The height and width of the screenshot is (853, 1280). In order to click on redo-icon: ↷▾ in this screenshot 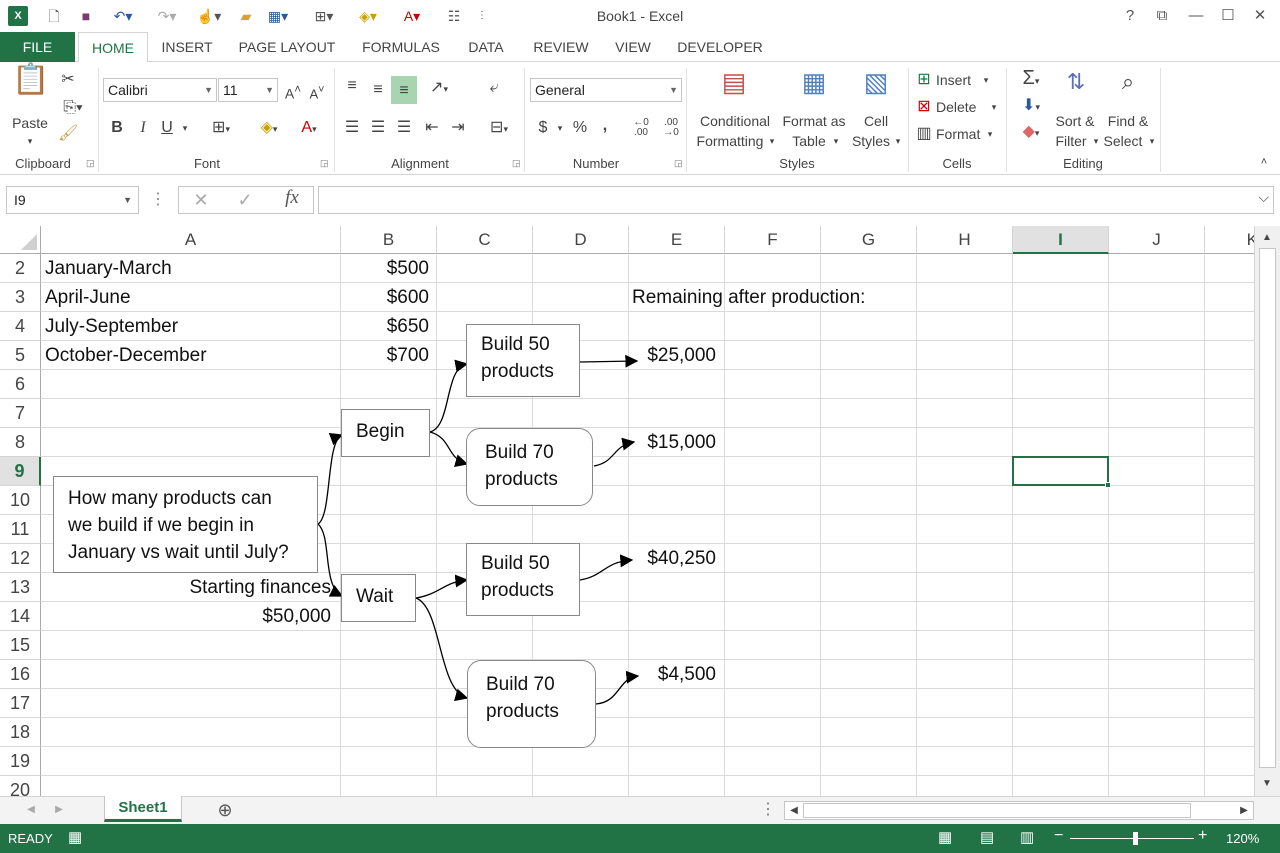, I will do `click(167, 16)`.